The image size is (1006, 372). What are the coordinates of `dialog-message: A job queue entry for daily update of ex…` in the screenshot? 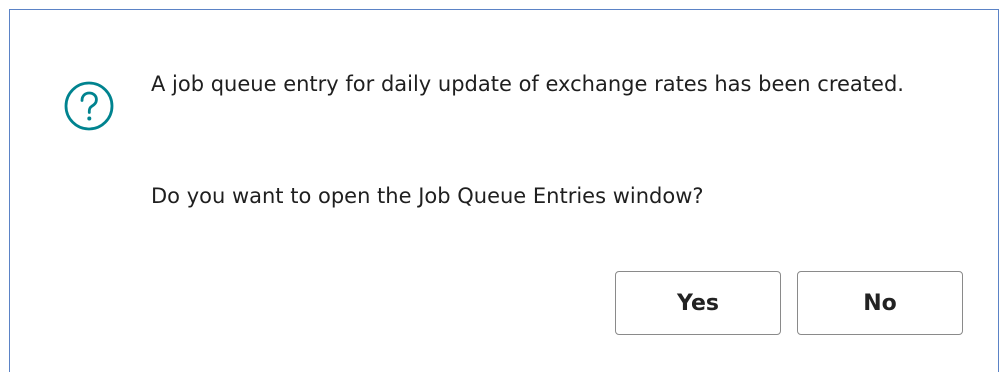 It's located at (527, 84).